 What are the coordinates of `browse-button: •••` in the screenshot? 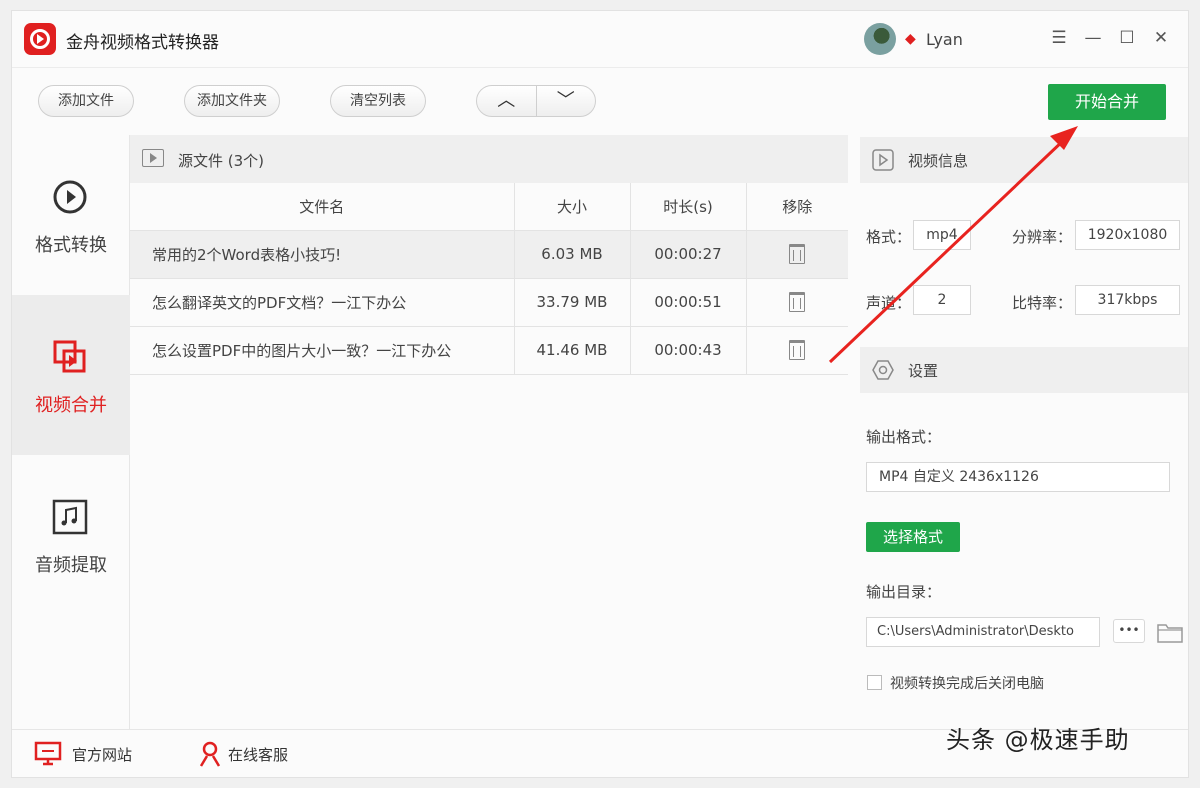 It's located at (1129, 631).